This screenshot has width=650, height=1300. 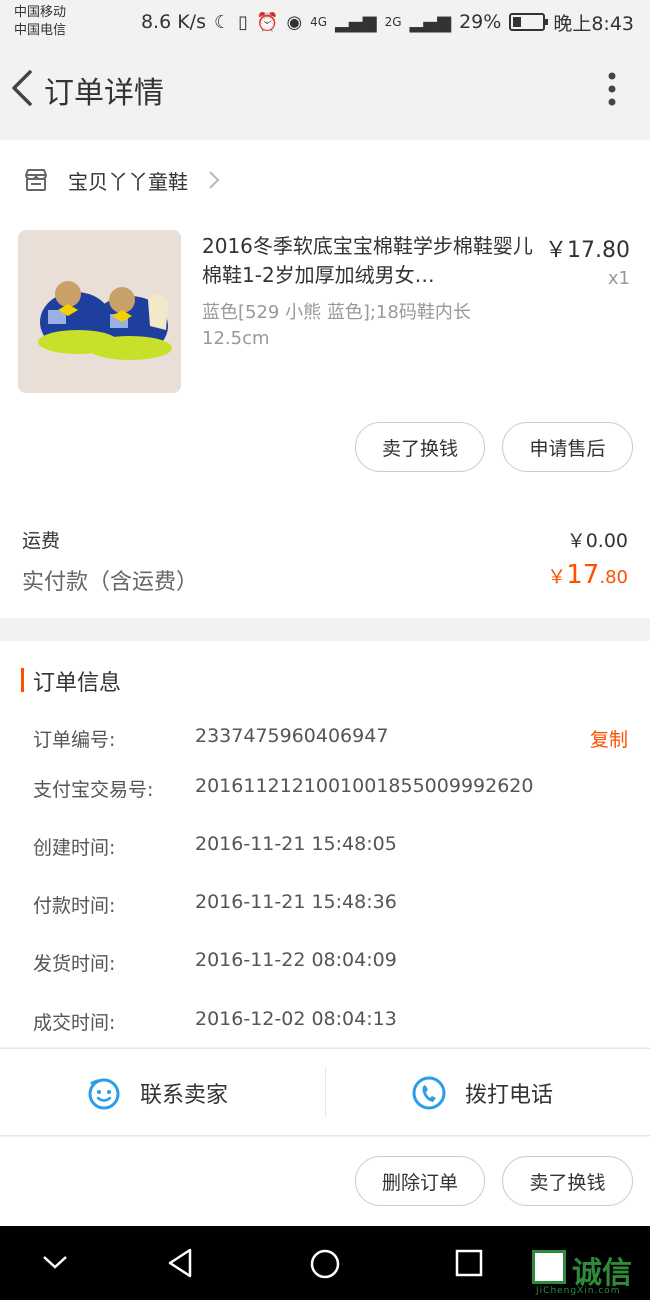 What do you see at coordinates (40, 22) in the screenshot?
I see `carrier-info: 中国移动 中国电信` at bounding box center [40, 22].